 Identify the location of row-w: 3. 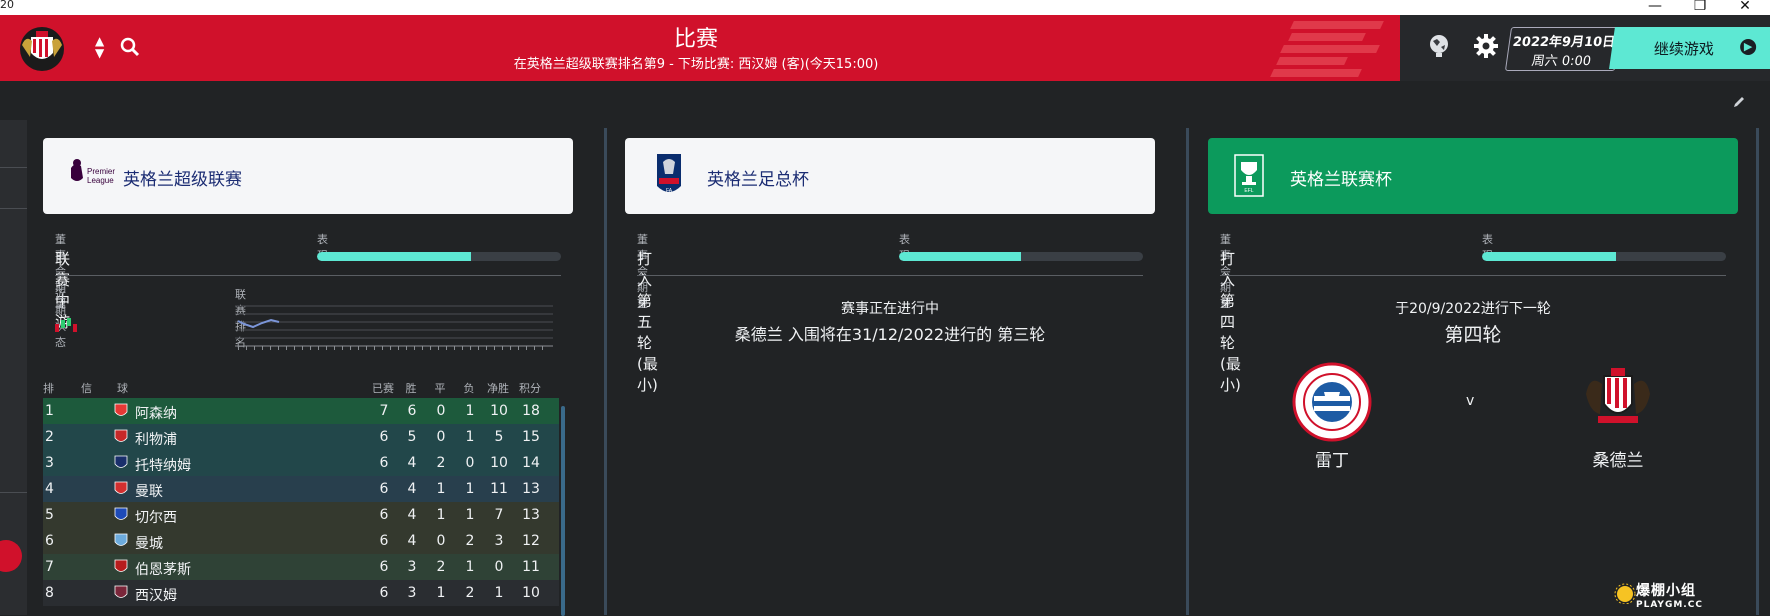
(412, 567).